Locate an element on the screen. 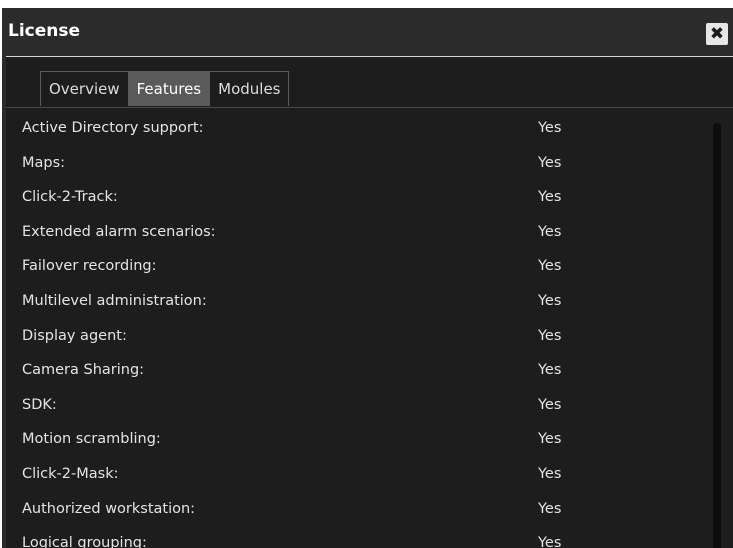 The width and height of the screenshot is (733, 548). feature-label: Extended alarm scenarios: is located at coordinates (119, 231).